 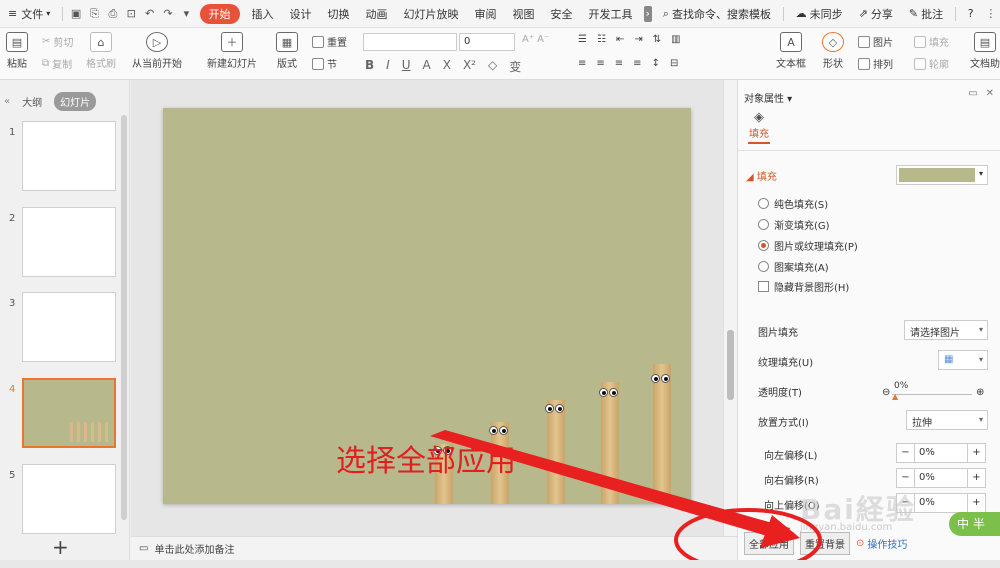 I want to click on align-center-icon: ≡, so click(x=600, y=63).